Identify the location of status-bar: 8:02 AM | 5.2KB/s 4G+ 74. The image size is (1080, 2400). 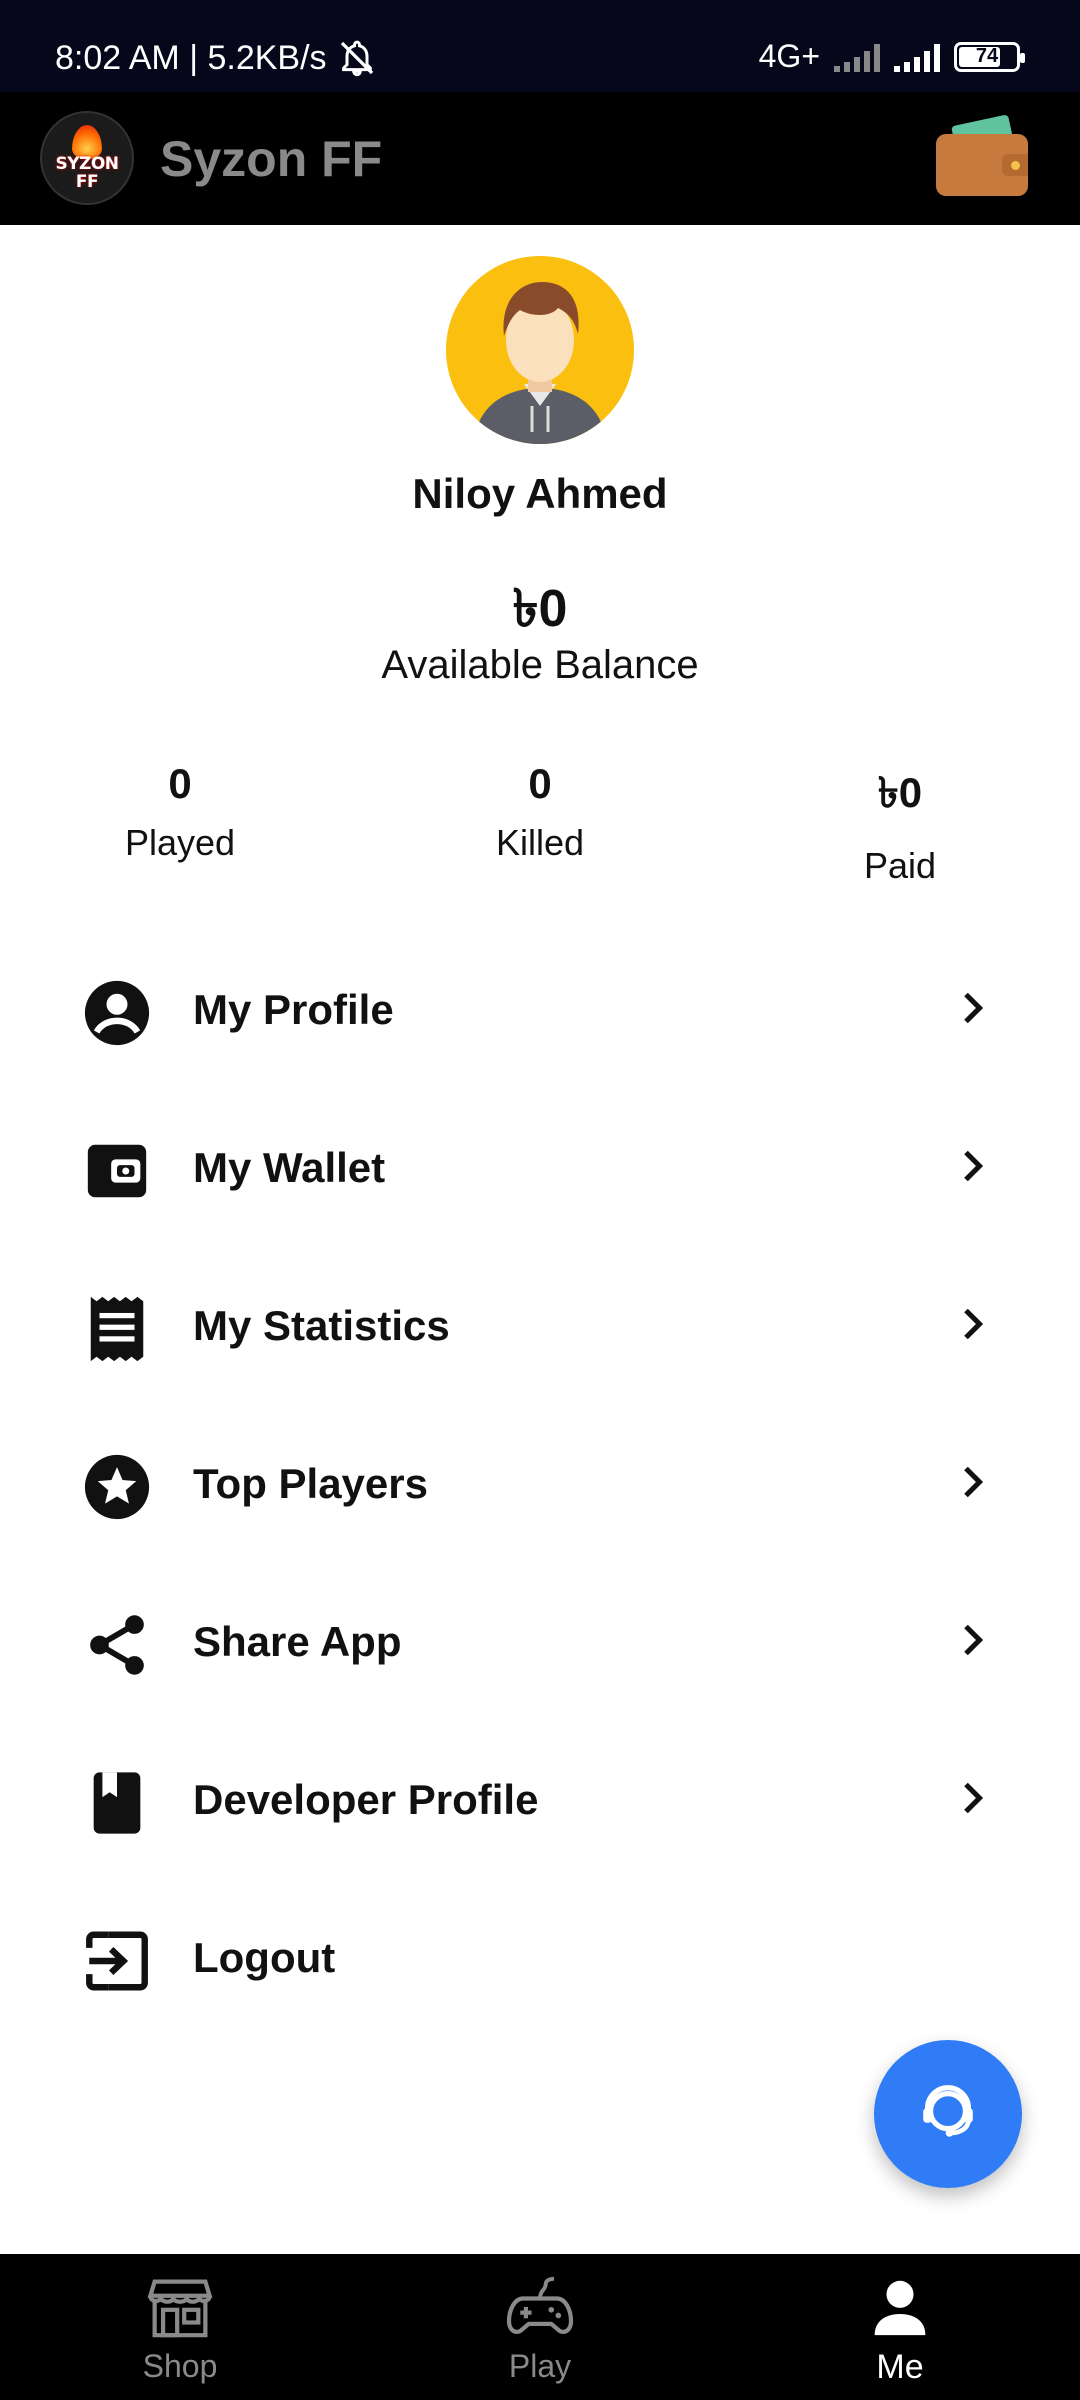
(540, 46).